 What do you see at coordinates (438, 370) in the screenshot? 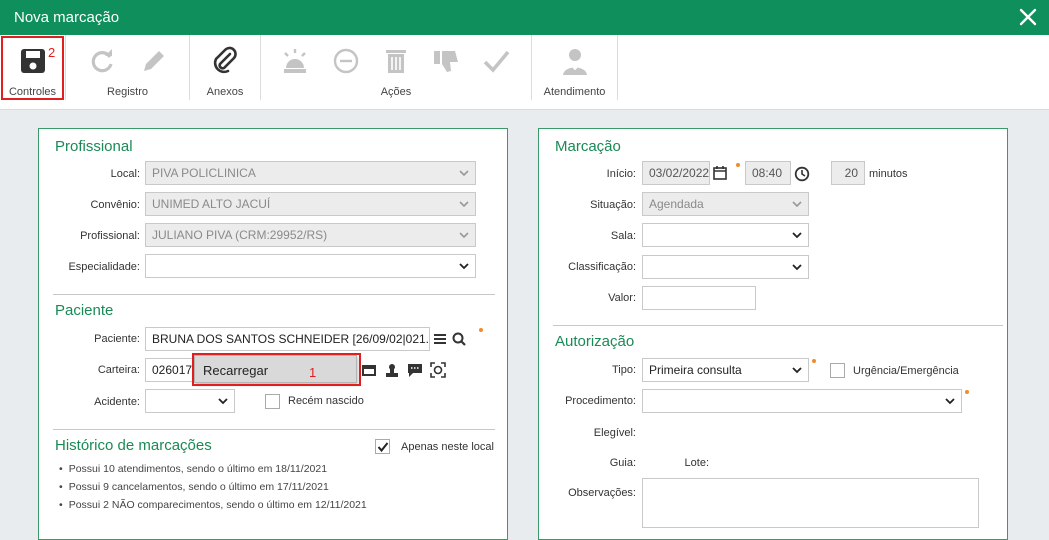
I see `face-scan-icon` at bounding box center [438, 370].